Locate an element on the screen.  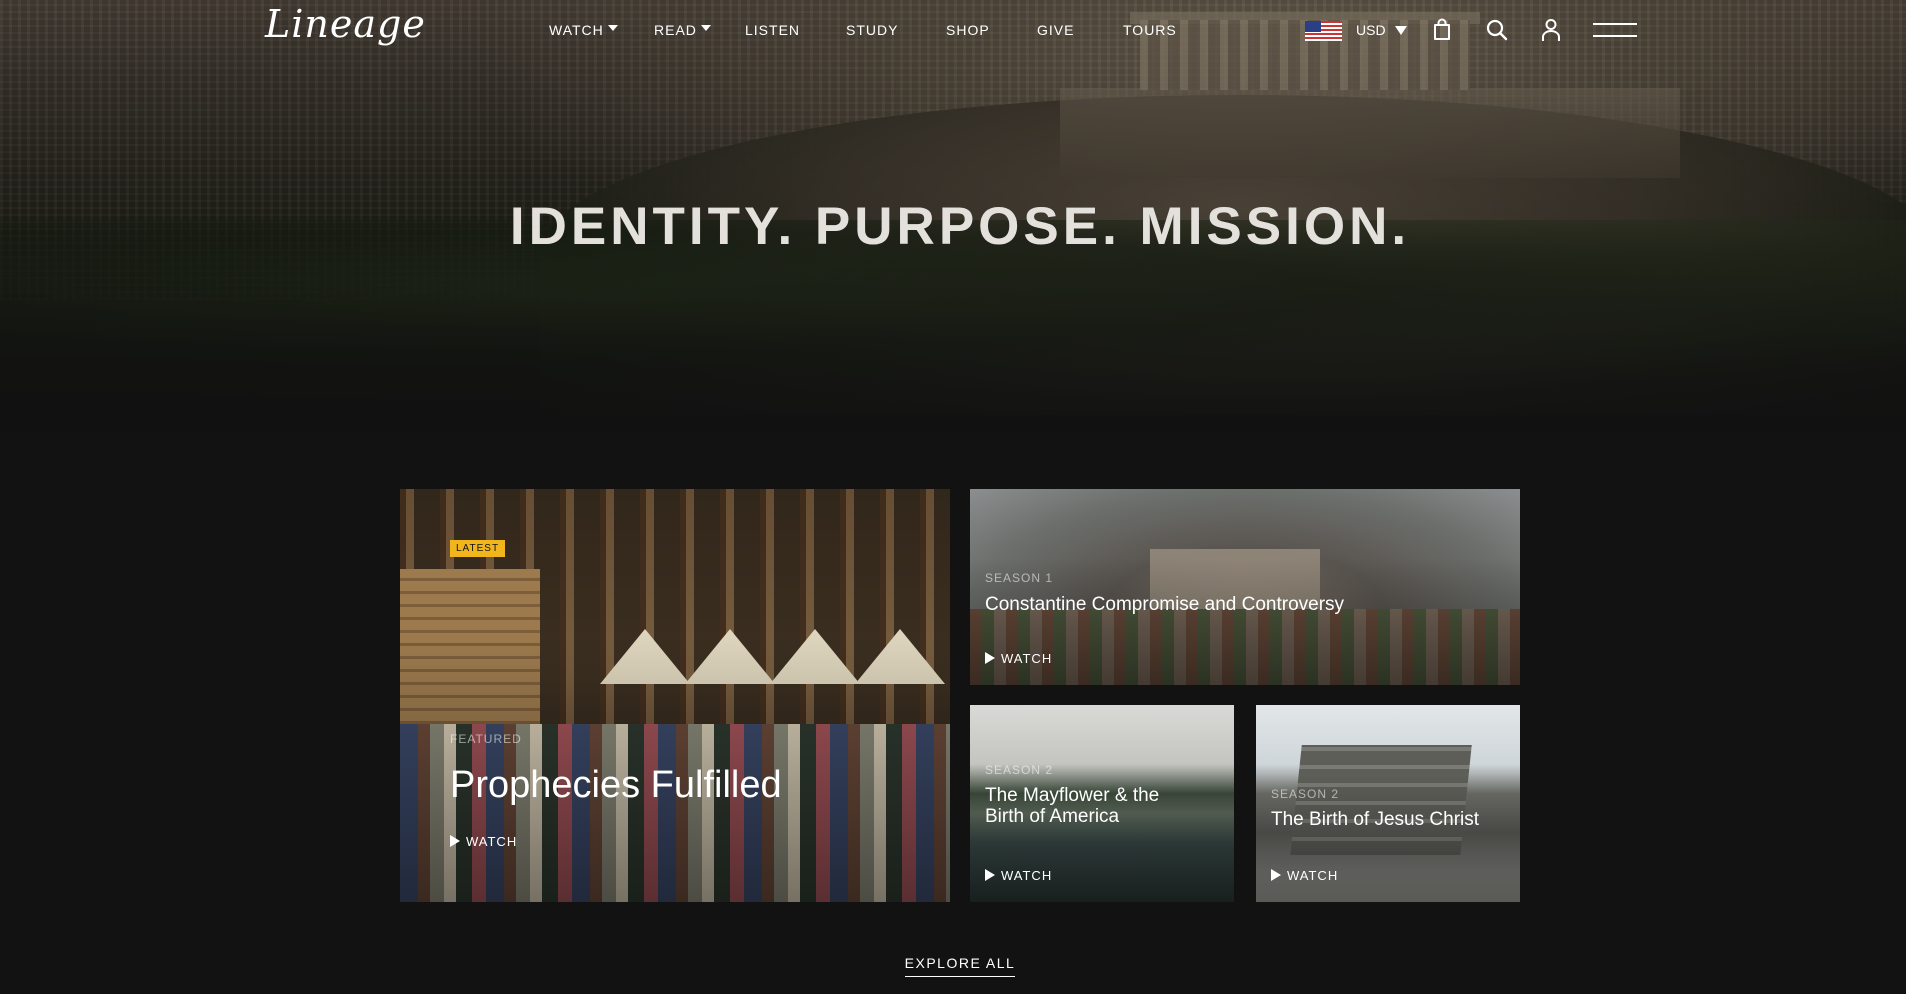
card-title: The Birth of Jesus Christ is located at coordinates (1375, 819).